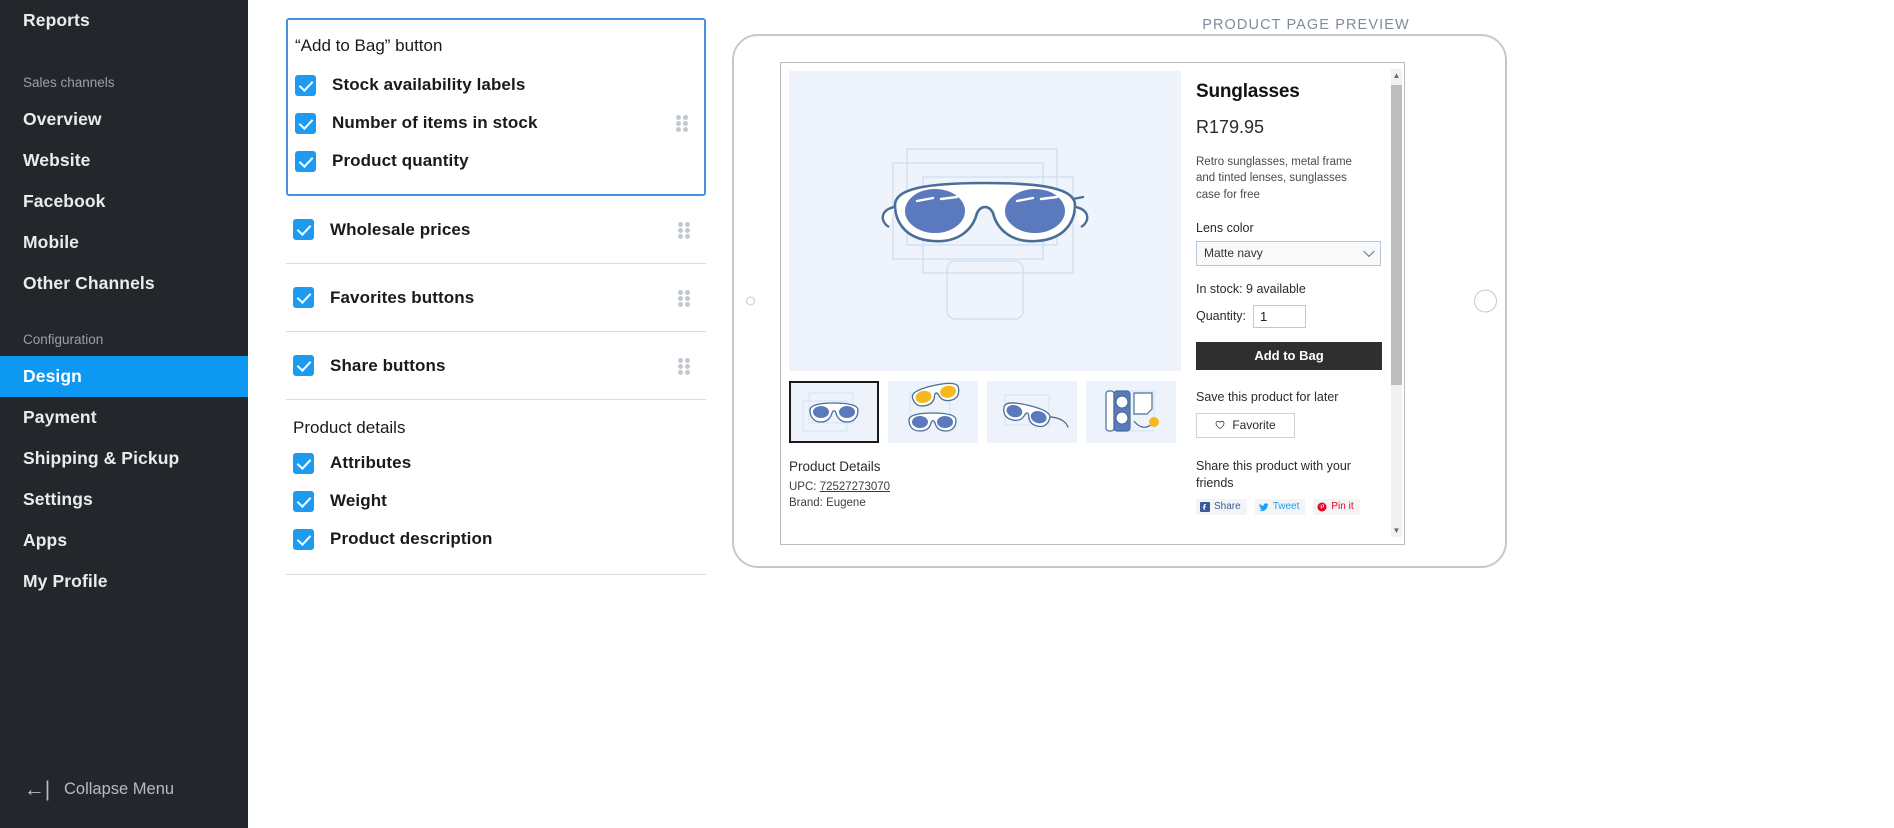 Image resolution: width=1894 pixels, height=828 pixels. I want to click on pair-stacked-thumbnail, so click(933, 412).